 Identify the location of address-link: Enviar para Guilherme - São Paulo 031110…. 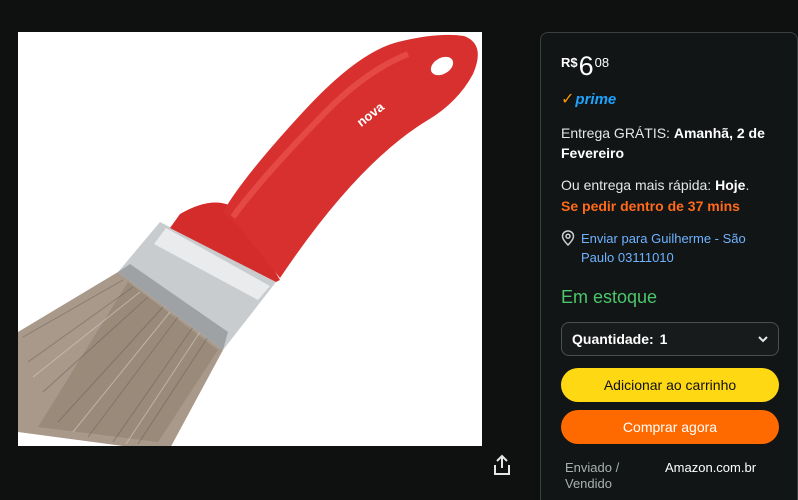
(666, 248).